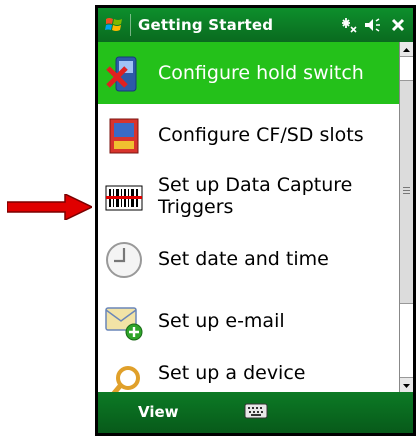 The height and width of the screenshot is (440, 420). What do you see at coordinates (406, 192) in the screenshot?
I see `scroll-thumb` at bounding box center [406, 192].